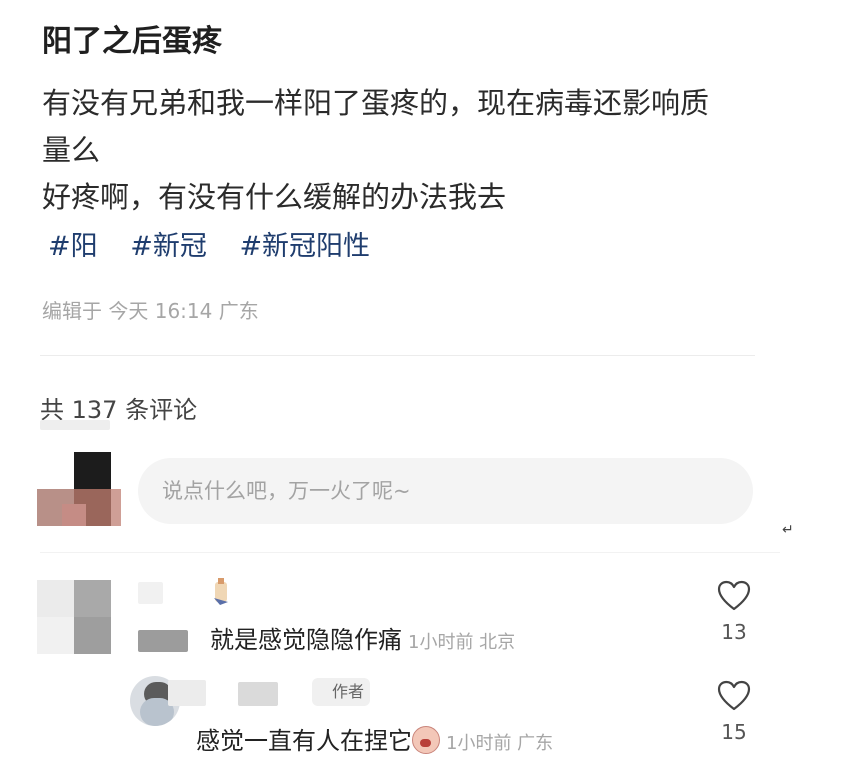 Image resolution: width=850 pixels, height=765 pixels. What do you see at coordinates (168, 246) in the screenshot?
I see `tag-link: #新冠` at bounding box center [168, 246].